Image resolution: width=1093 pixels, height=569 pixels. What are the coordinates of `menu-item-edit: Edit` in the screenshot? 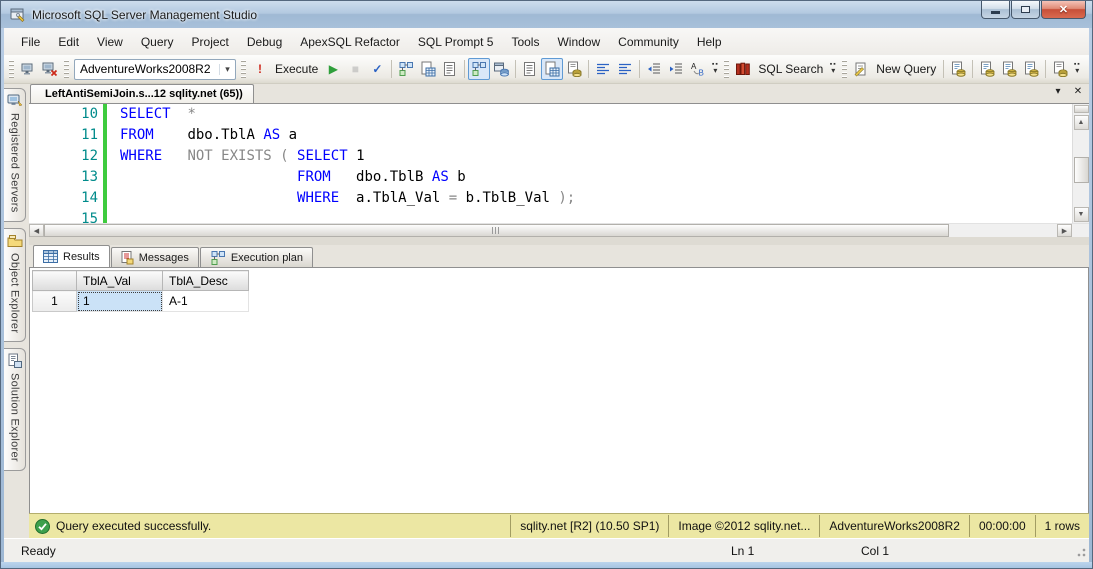 It's located at (68, 42).